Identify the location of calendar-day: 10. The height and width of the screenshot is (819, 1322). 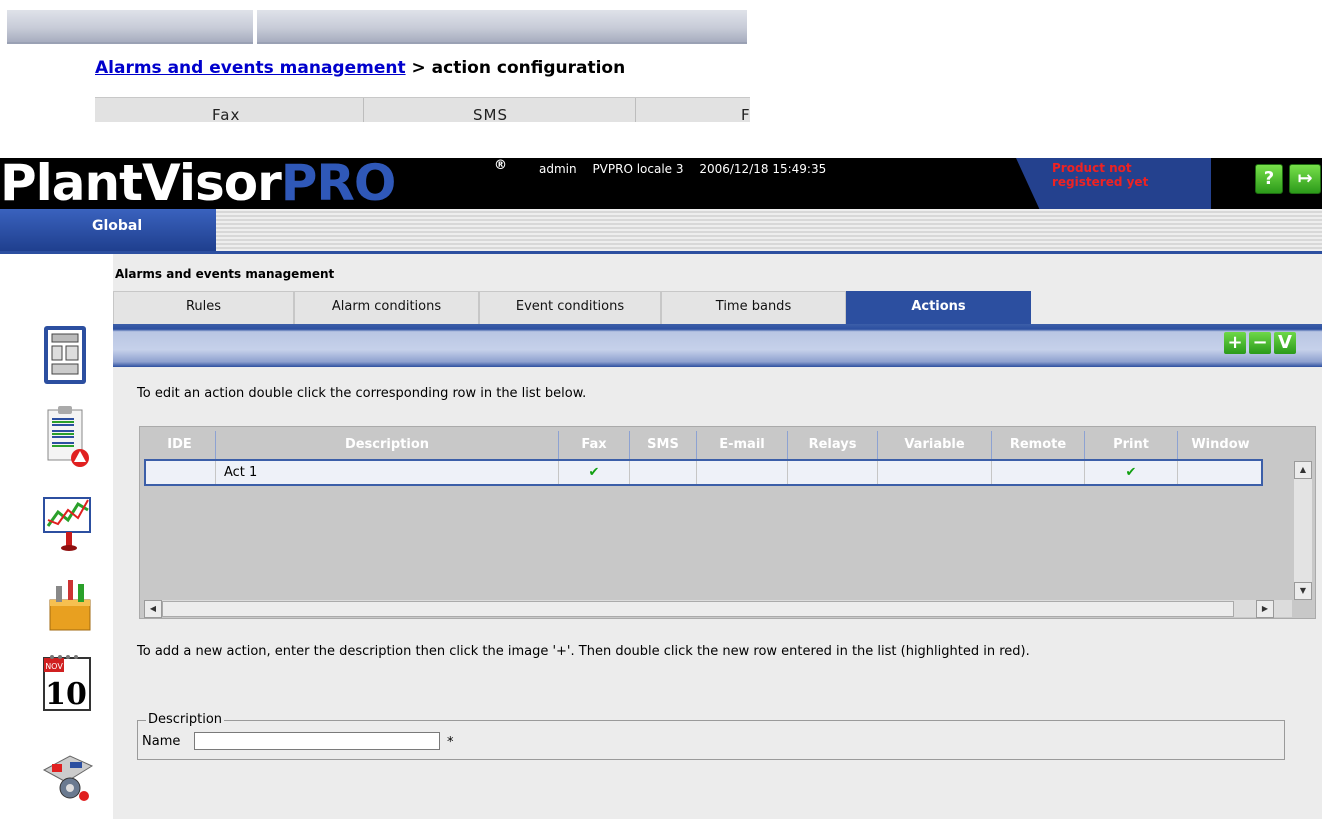
(66, 694).